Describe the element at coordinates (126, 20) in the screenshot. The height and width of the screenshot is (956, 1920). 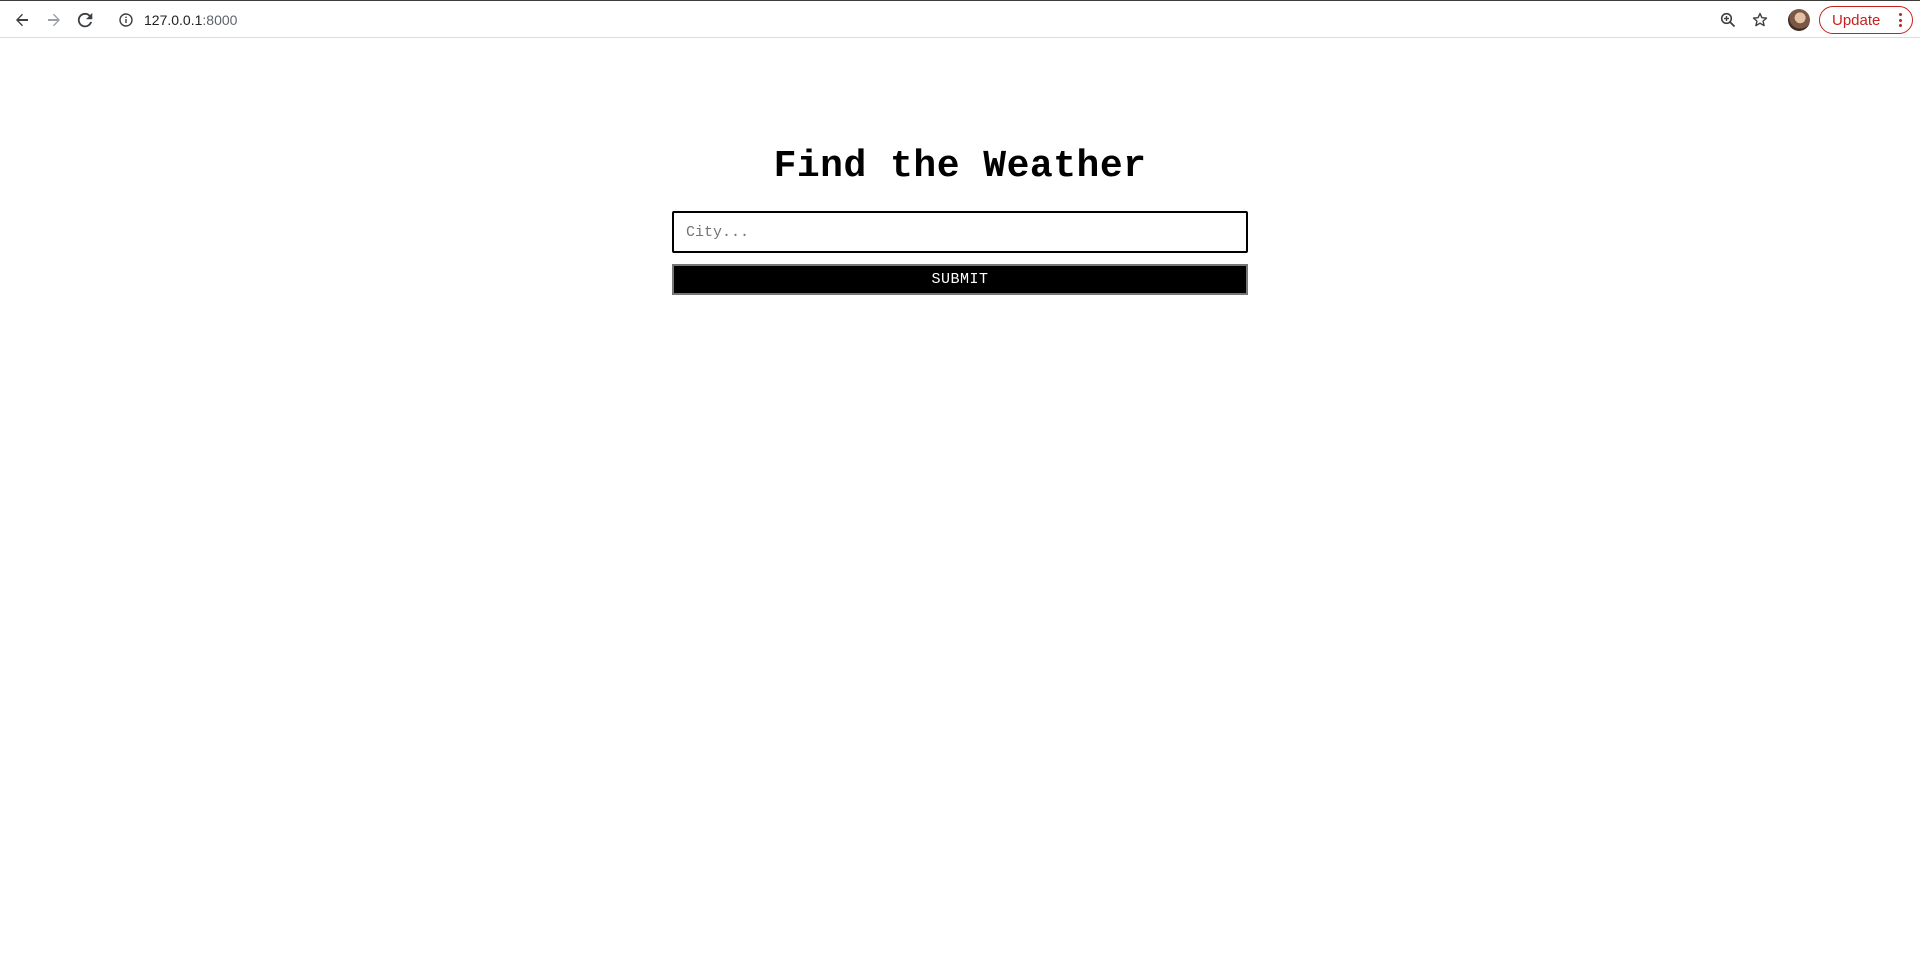
I see `info-icon` at that location.